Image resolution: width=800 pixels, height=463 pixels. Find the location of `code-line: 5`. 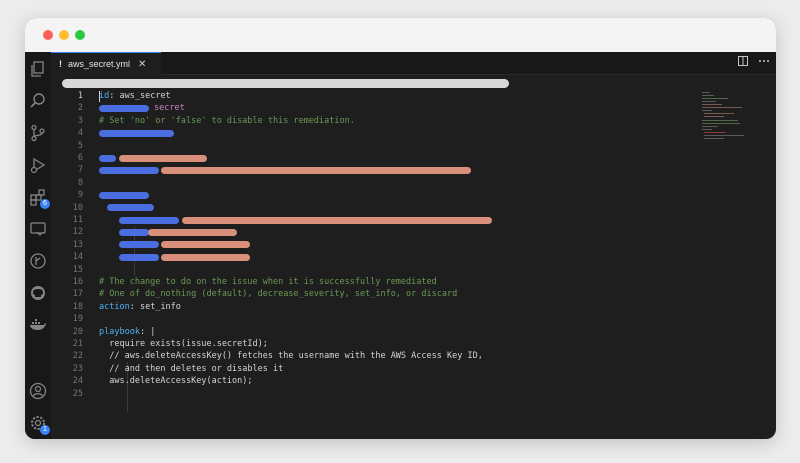

code-line: 5 is located at coordinates (413, 146).